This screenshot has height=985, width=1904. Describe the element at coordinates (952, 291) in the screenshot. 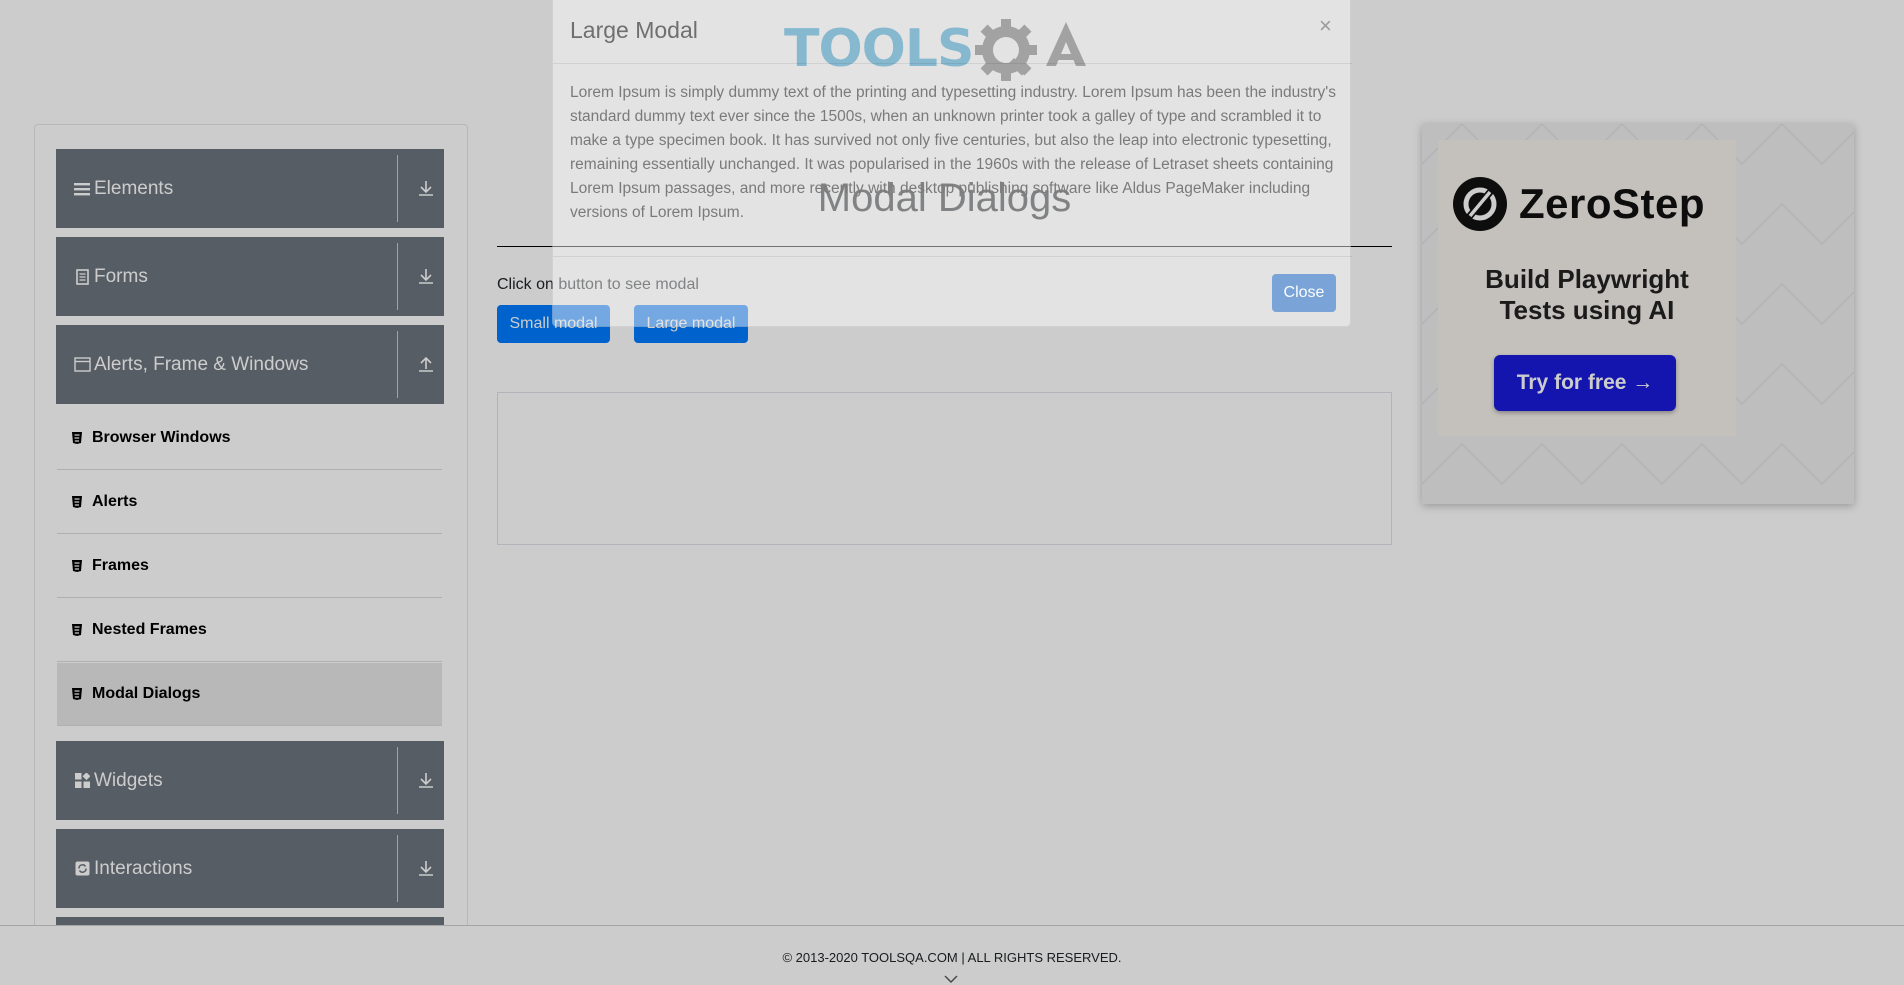

I see `modal-footer: Close` at that location.